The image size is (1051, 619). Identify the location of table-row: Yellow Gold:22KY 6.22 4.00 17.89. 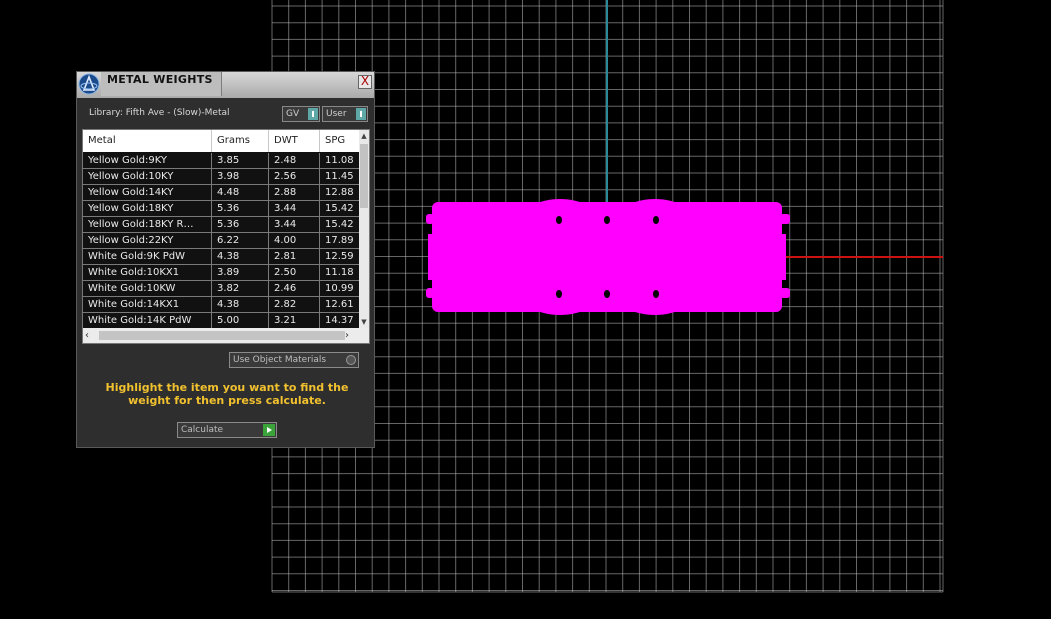
(221, 241).